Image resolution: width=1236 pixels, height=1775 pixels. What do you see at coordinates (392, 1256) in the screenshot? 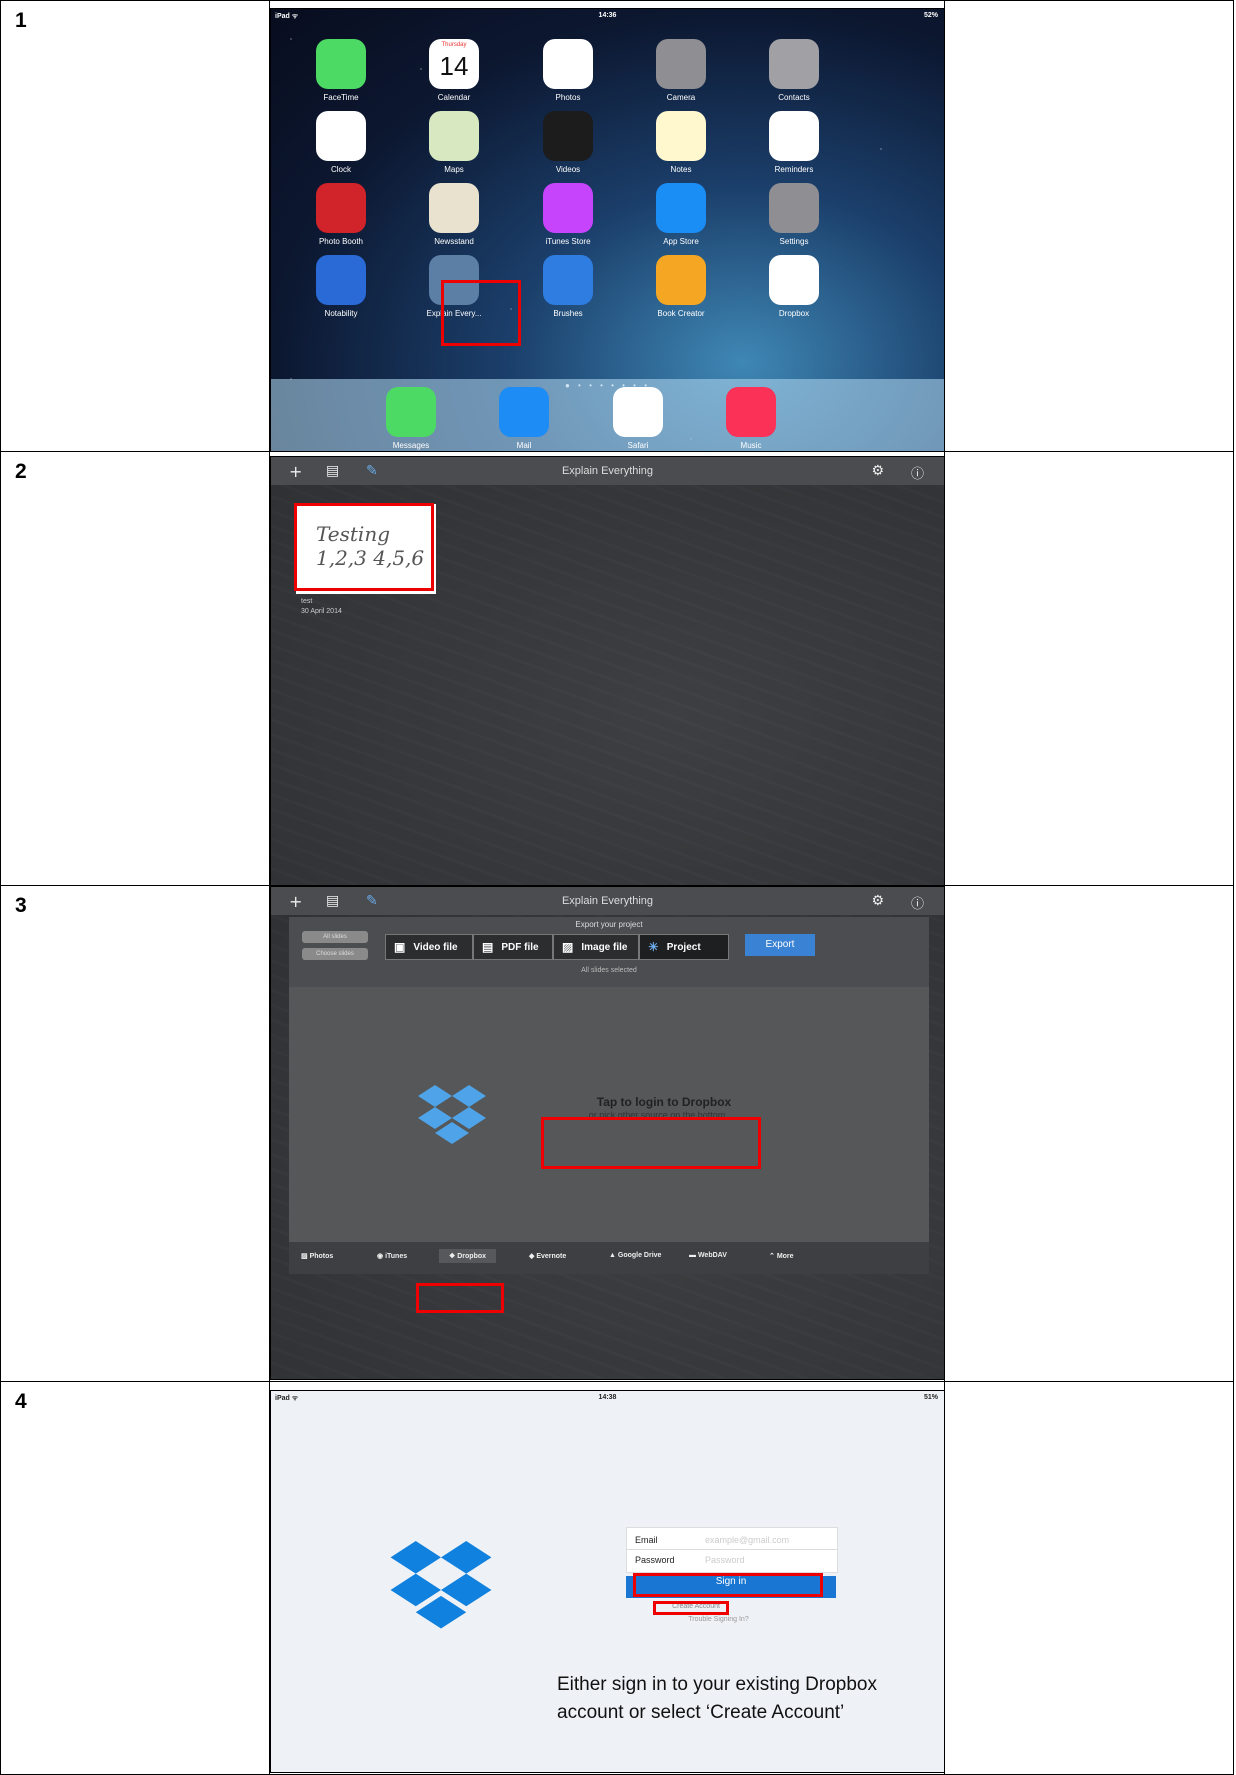
I see `tab-itunes: ◉ iTunes` at bounding box center [392, 1256].